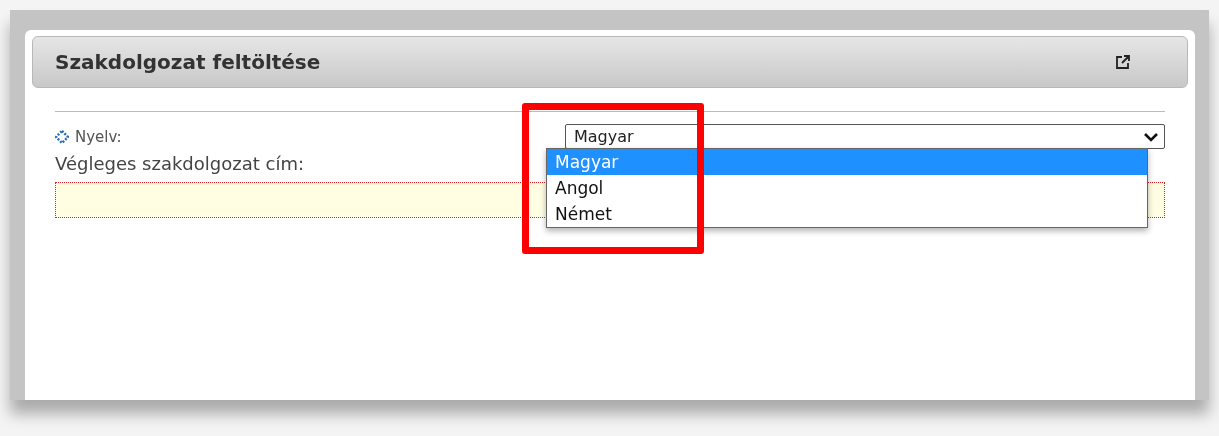 The width and height of the screenshot is (1219, 436). Describe the element at coordinates (847, 188) in the screenshot. I see `dropdown-option: Angol` at that location.